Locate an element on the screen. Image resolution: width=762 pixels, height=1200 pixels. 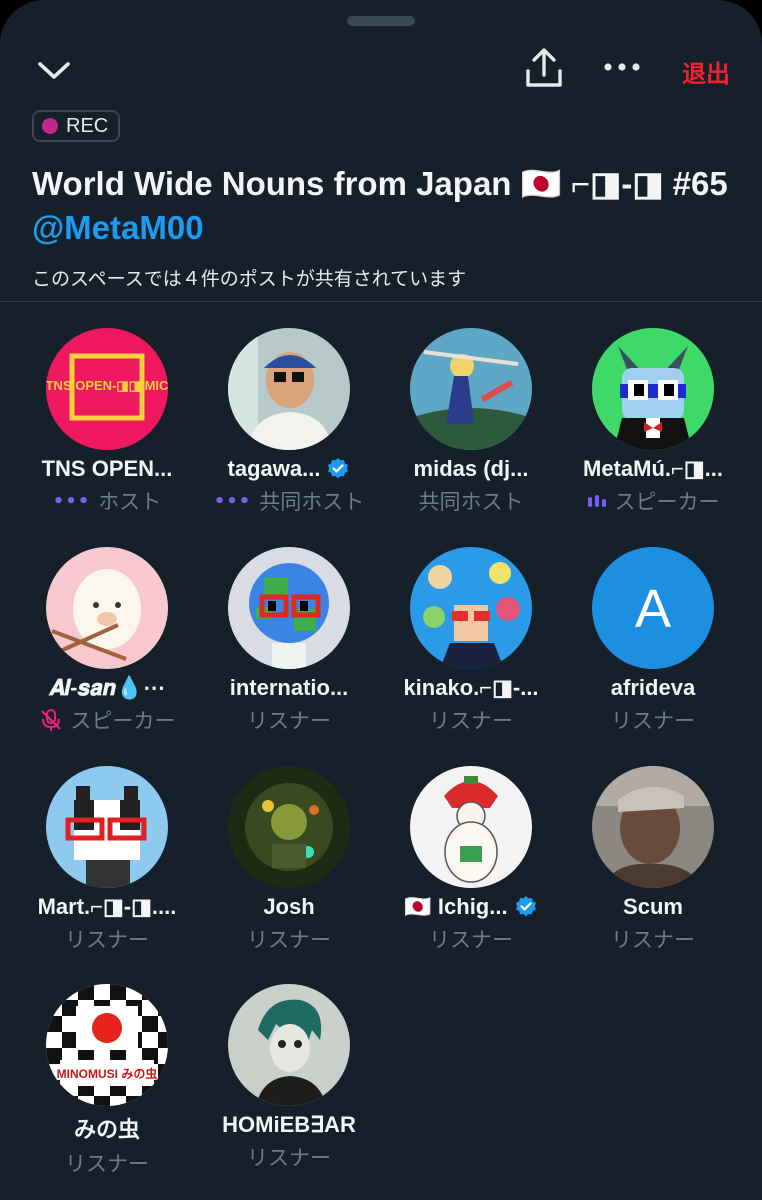
participant-0: TNS OPEN-◨◨ MIC TNS OPEN... ••• ホスト is located at coordinates (107, 422).